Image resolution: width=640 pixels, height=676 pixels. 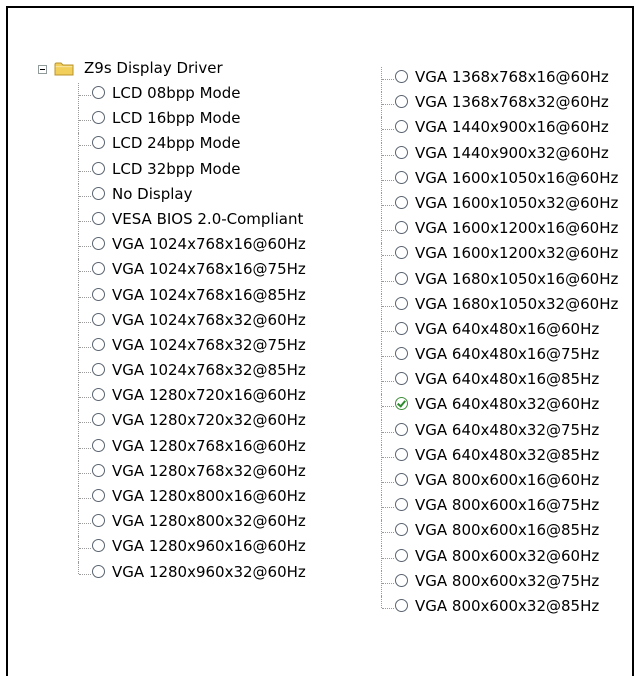 I want to click on tree-item-label: VGA 1024x768x32@75Hz, so click(x=209, y=344).